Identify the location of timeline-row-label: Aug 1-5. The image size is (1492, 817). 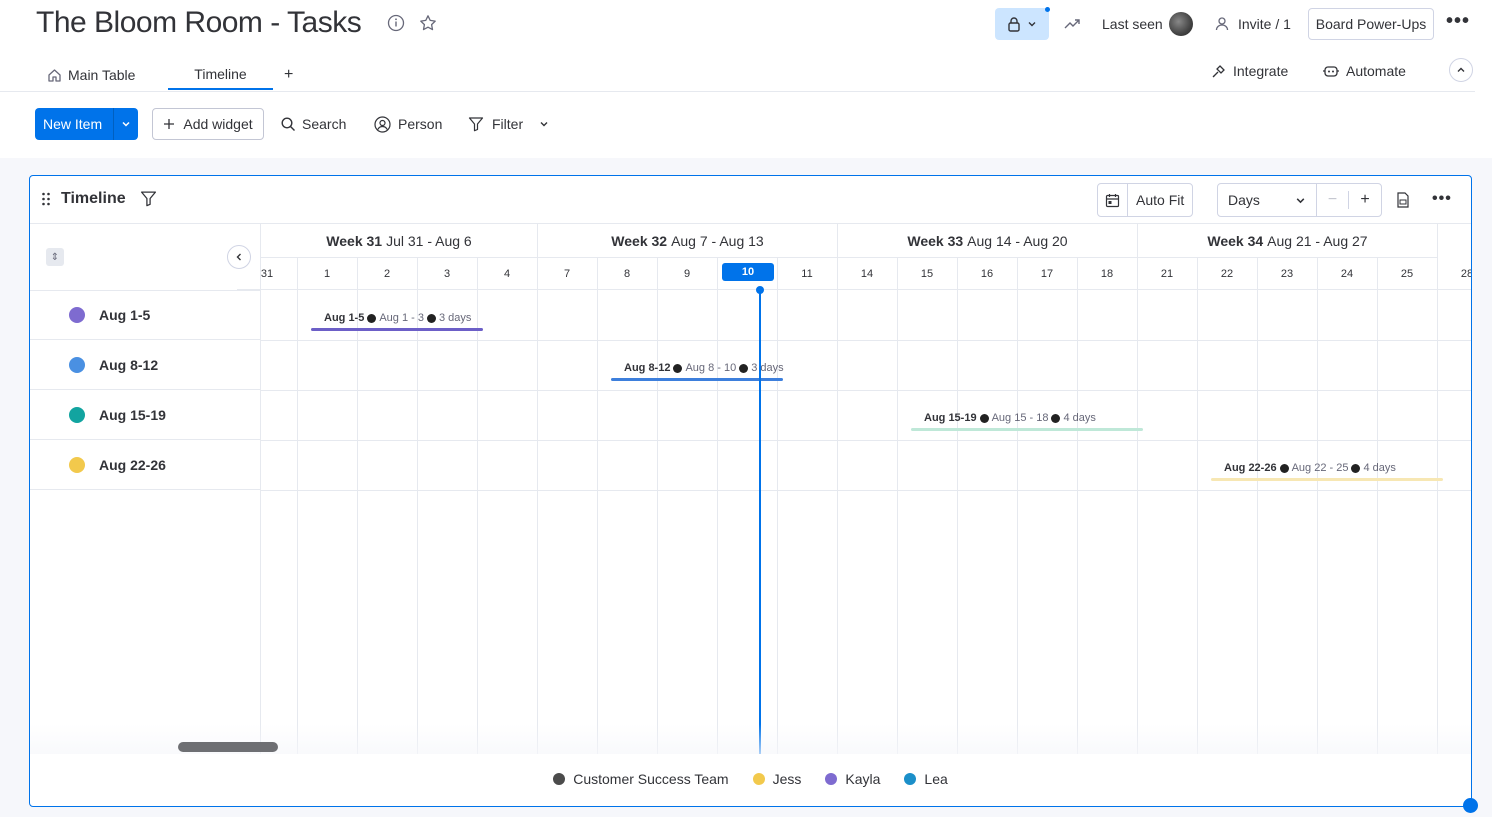
(145, 315).